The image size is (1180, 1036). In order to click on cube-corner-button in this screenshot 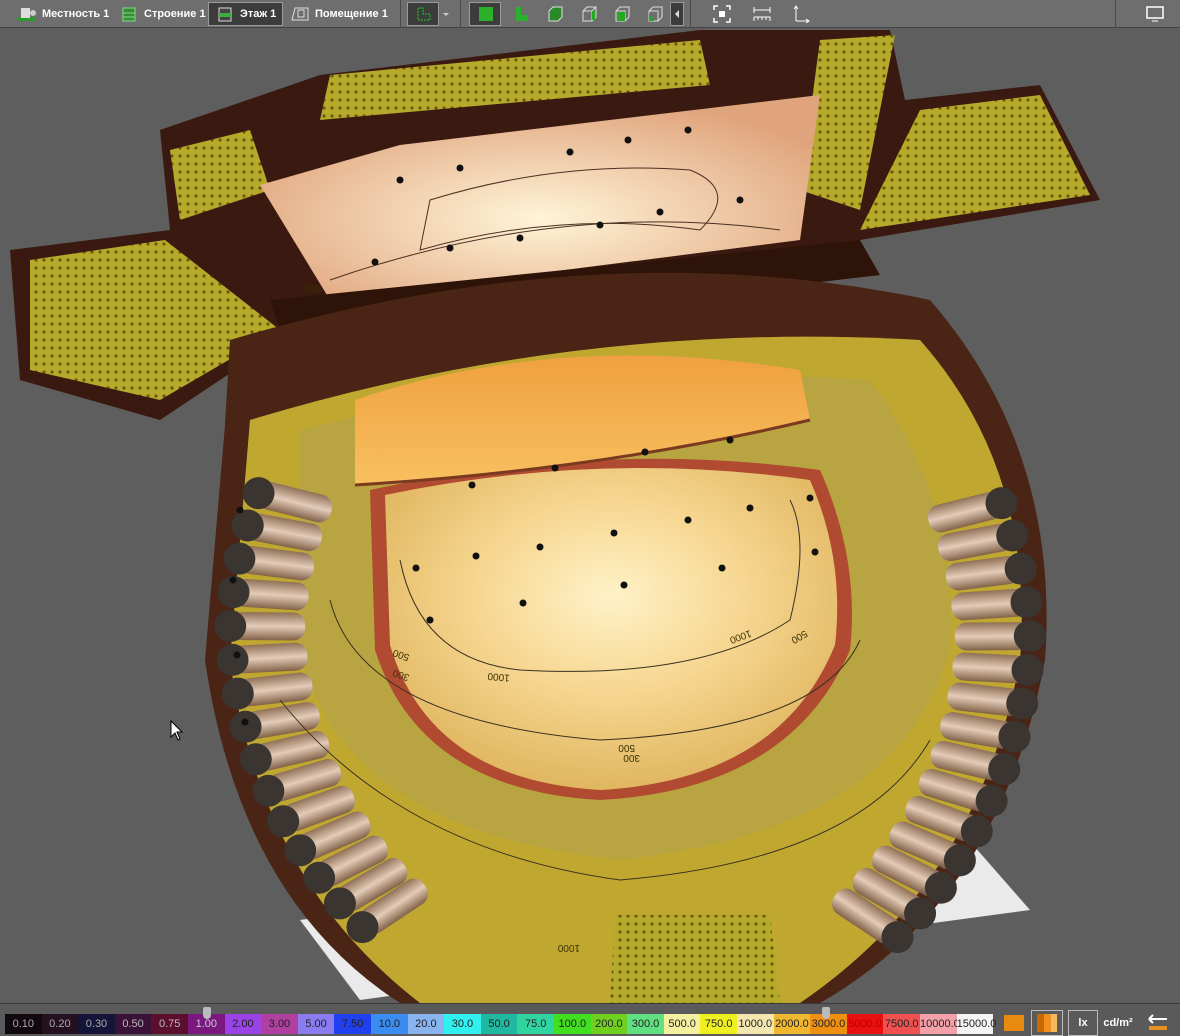, I will do `click(653, 14)`.